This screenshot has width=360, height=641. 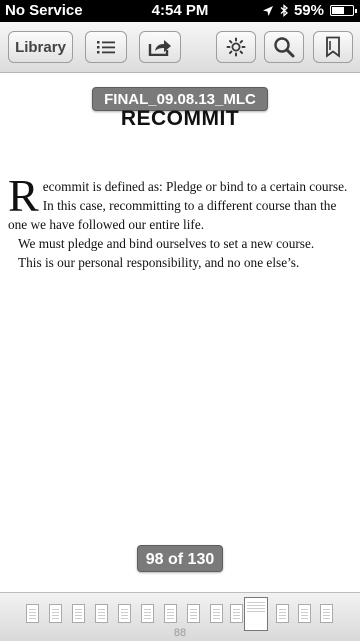 I want to click on battery-percent: 59%, so click(x=308, y=10).